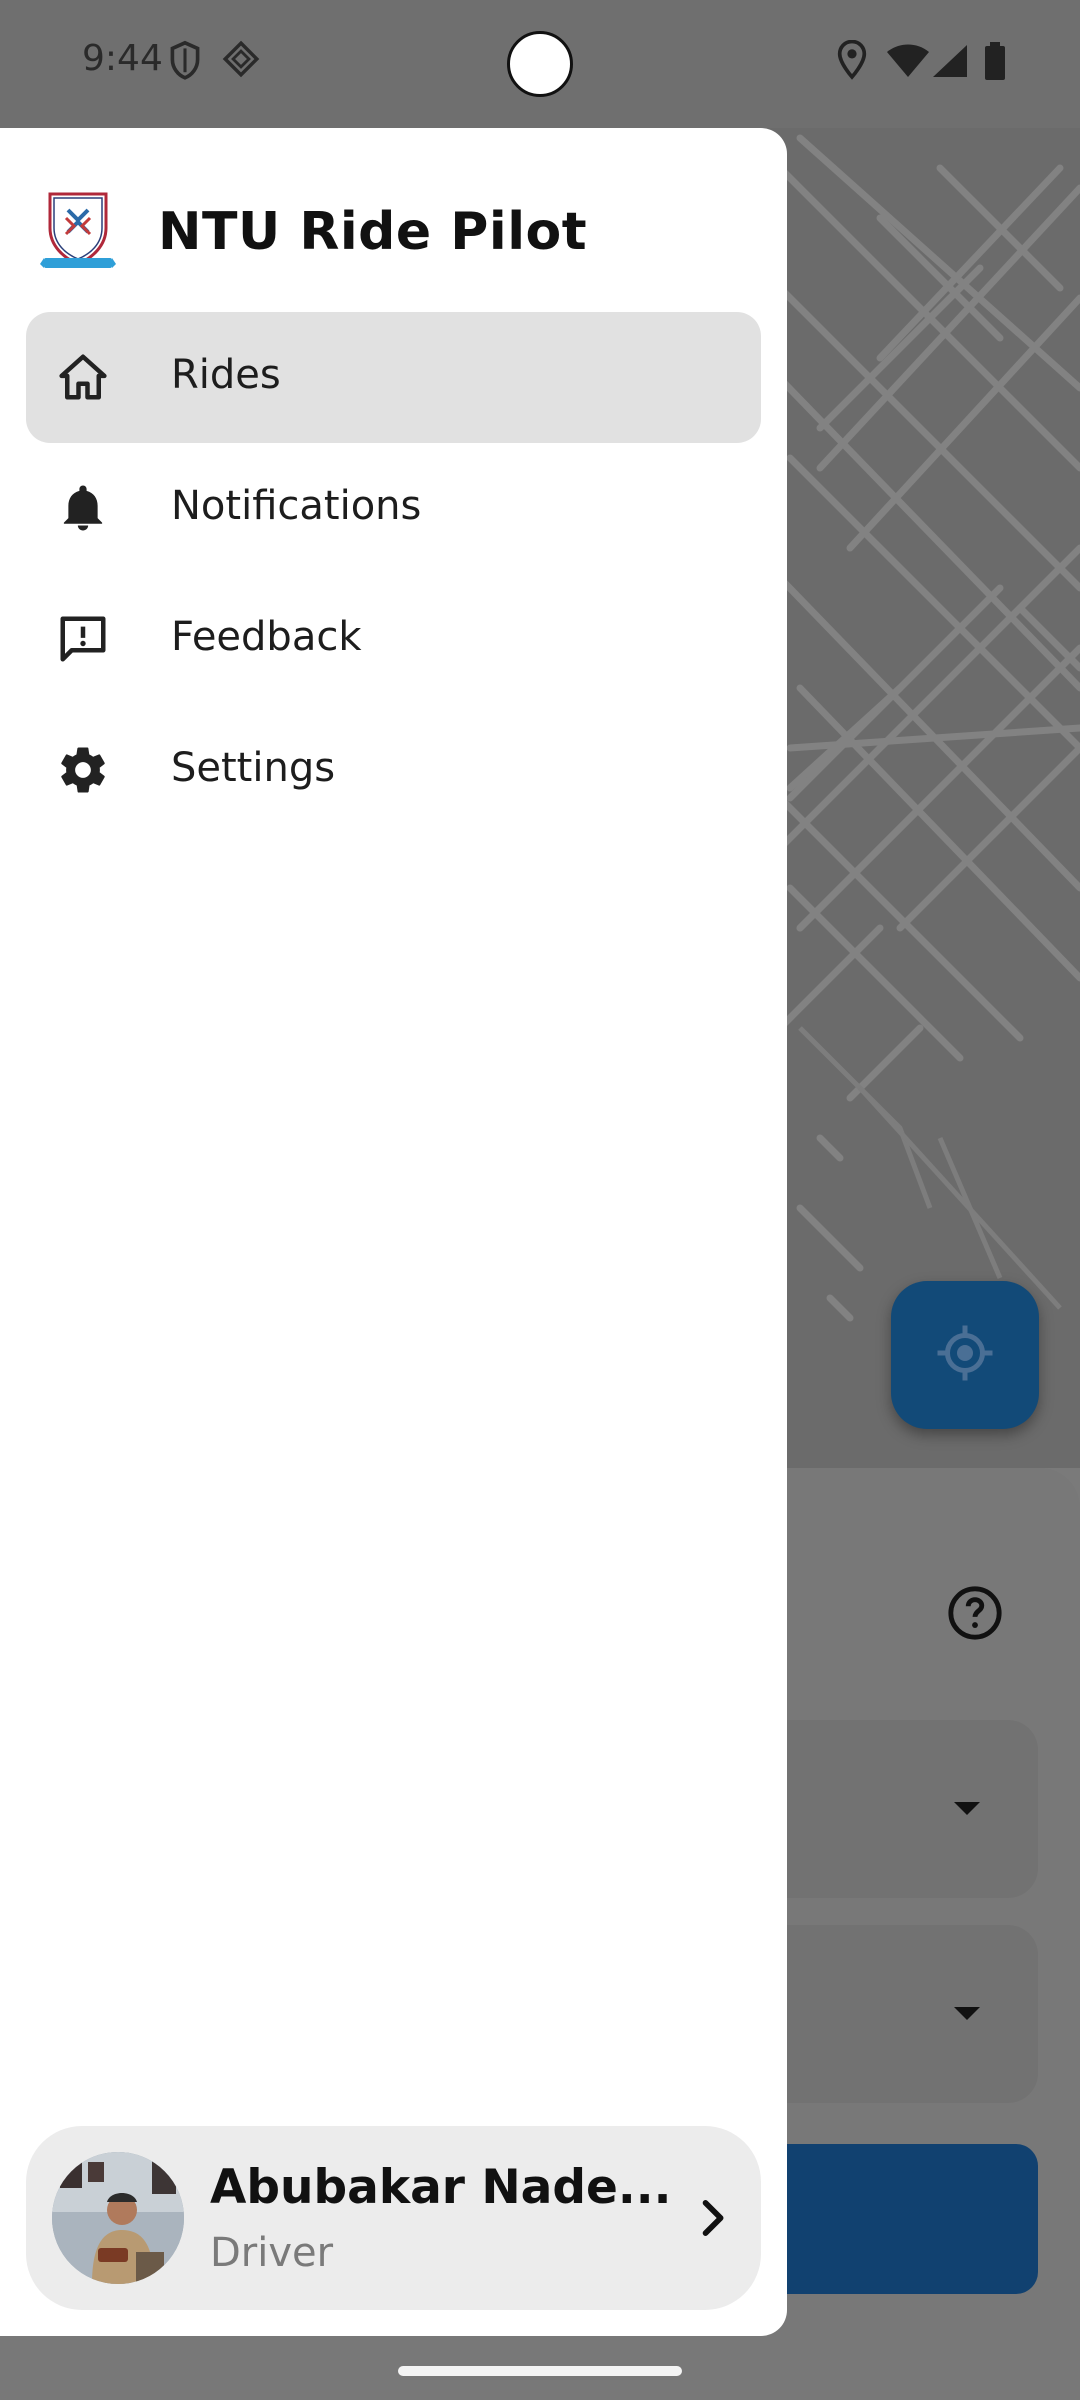 This screenshot has height=2400, width=1080. What do you see at coordinates (253, 768) in the screenshot?
I see `nav-item-label: Settings` at bounding box center [253, 768].